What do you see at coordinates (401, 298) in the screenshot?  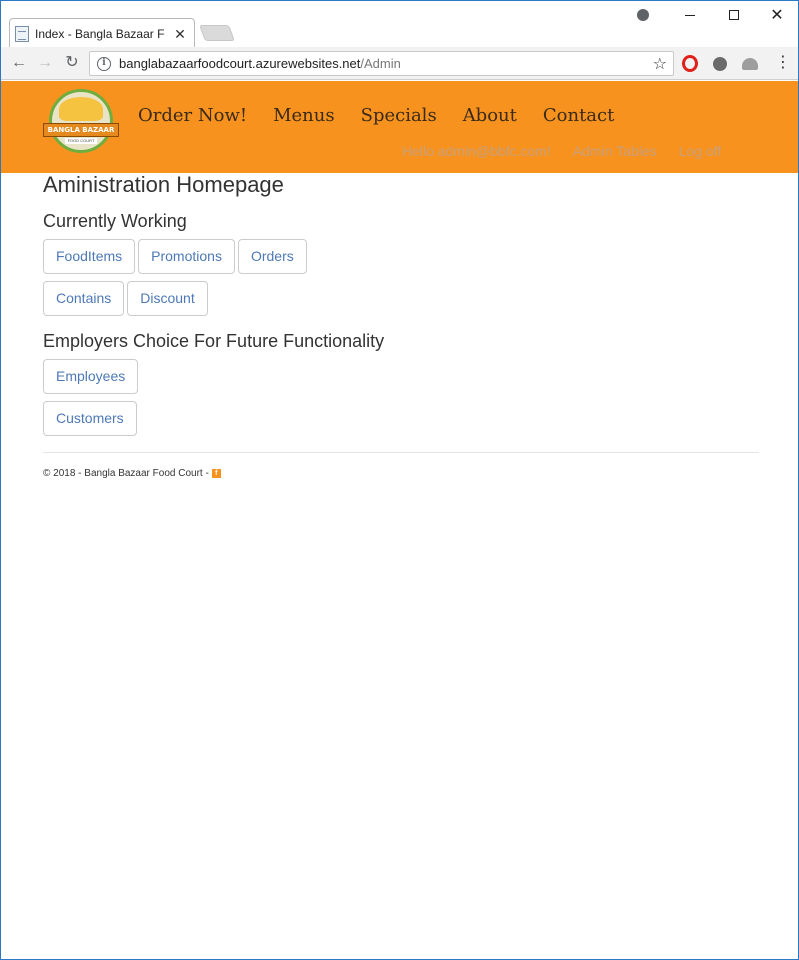 I see `current-buttons-row-2: Contains Discount` at bounding box center [401, 298].